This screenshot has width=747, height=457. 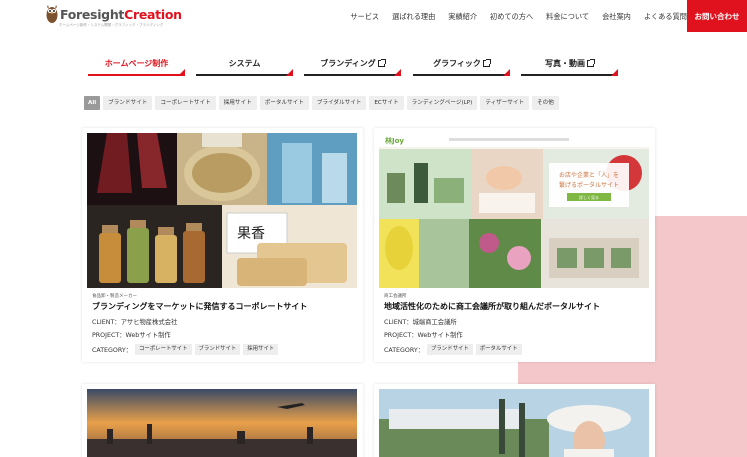 I want to click on nav-item-works: 実績紹介, so click(x=462, y=17).